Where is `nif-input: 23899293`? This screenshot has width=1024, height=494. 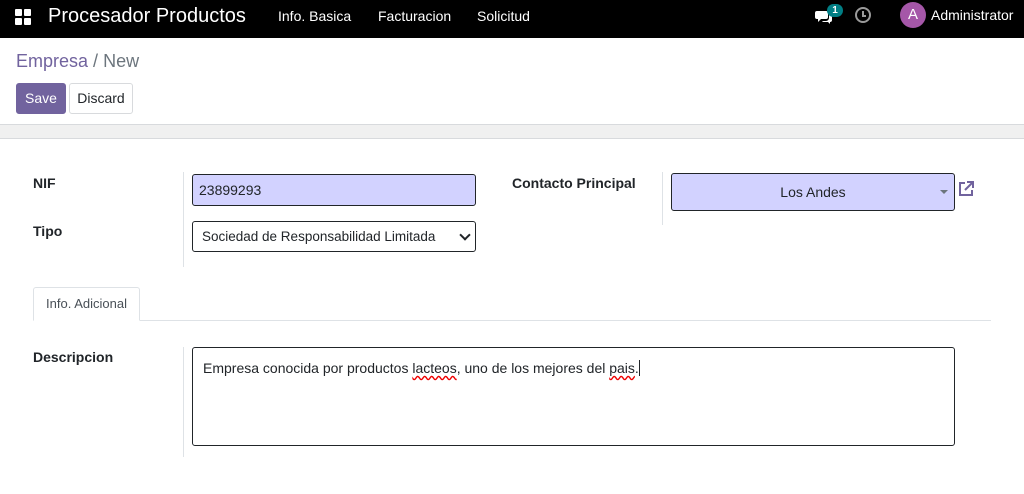 nif-input: 23899293 is located at coordinates (334, 190).